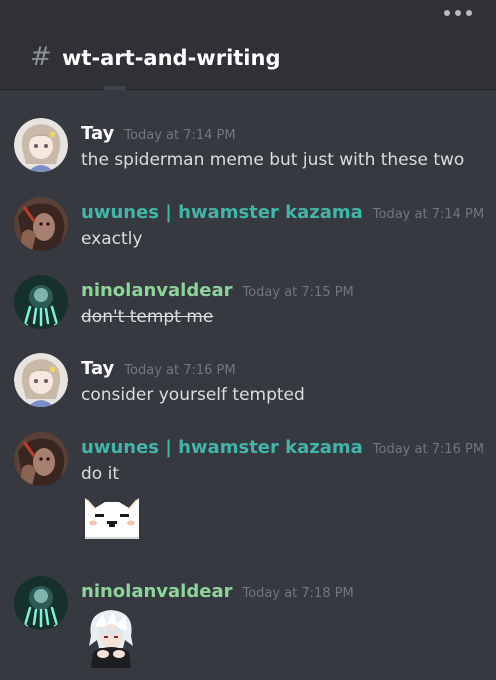  Describe the element at coordinates (147, 317) in the screenshot. I see `message-text-strikethrough: don't tempt me` at that location.